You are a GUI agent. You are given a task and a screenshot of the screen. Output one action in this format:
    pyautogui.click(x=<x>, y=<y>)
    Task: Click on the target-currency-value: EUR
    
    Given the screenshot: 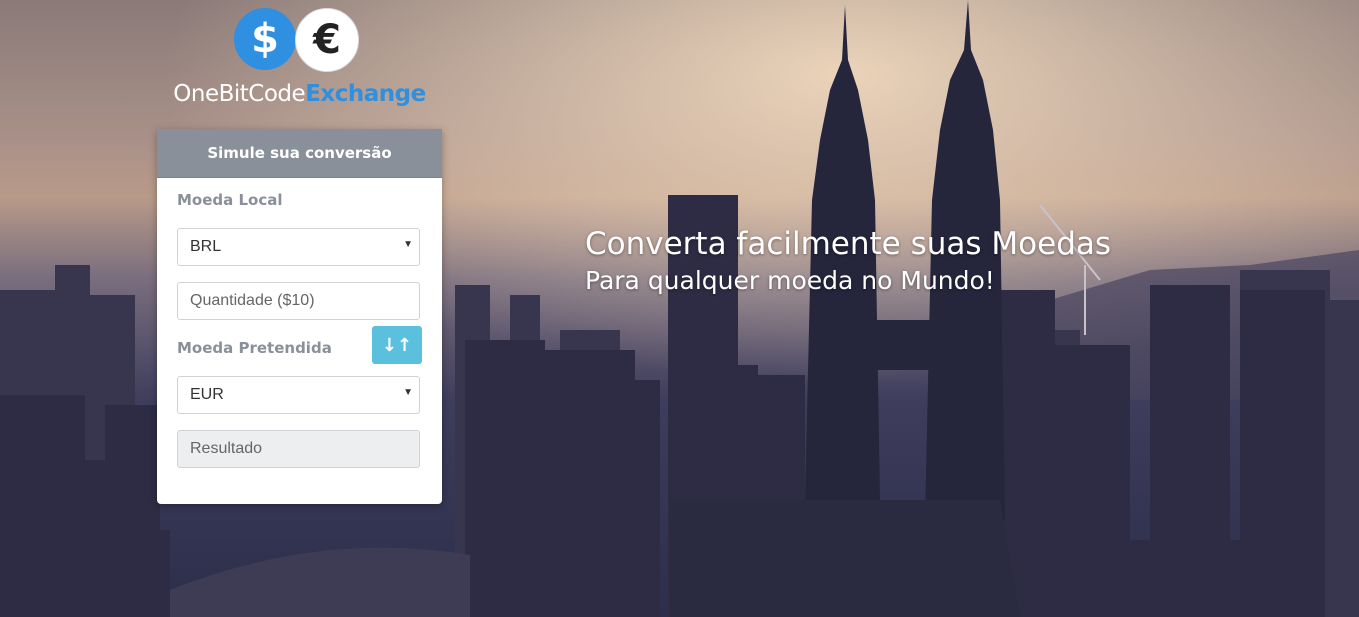 What is the action you would take?
    pyautogui.click(x=207, y=394)
    